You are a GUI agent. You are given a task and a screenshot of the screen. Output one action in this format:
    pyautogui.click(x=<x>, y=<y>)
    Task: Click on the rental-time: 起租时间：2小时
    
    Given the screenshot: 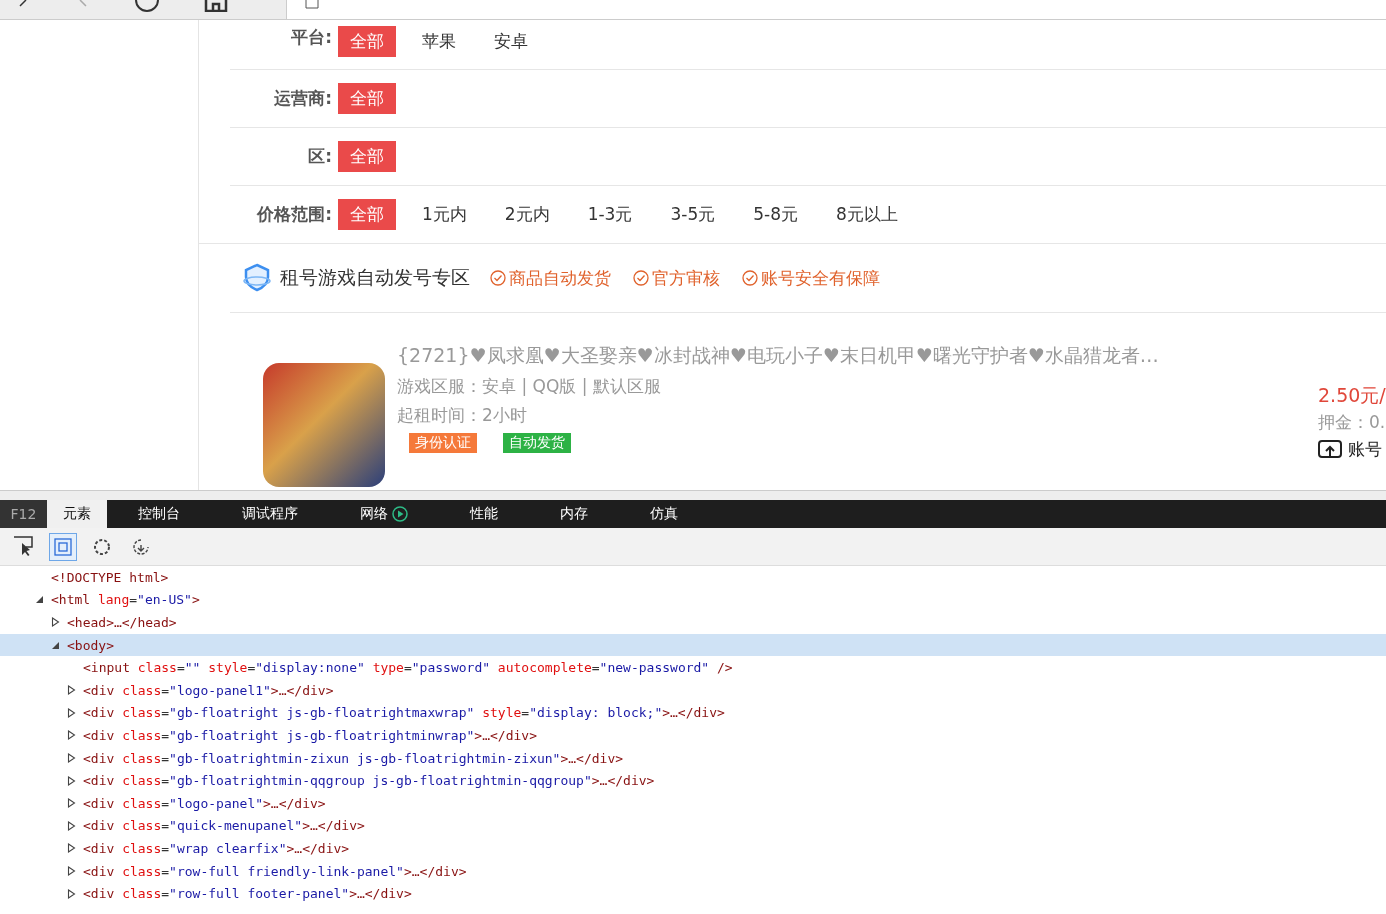 What is the action you would take?
    pyautogui.click(x=462, y=415)
    